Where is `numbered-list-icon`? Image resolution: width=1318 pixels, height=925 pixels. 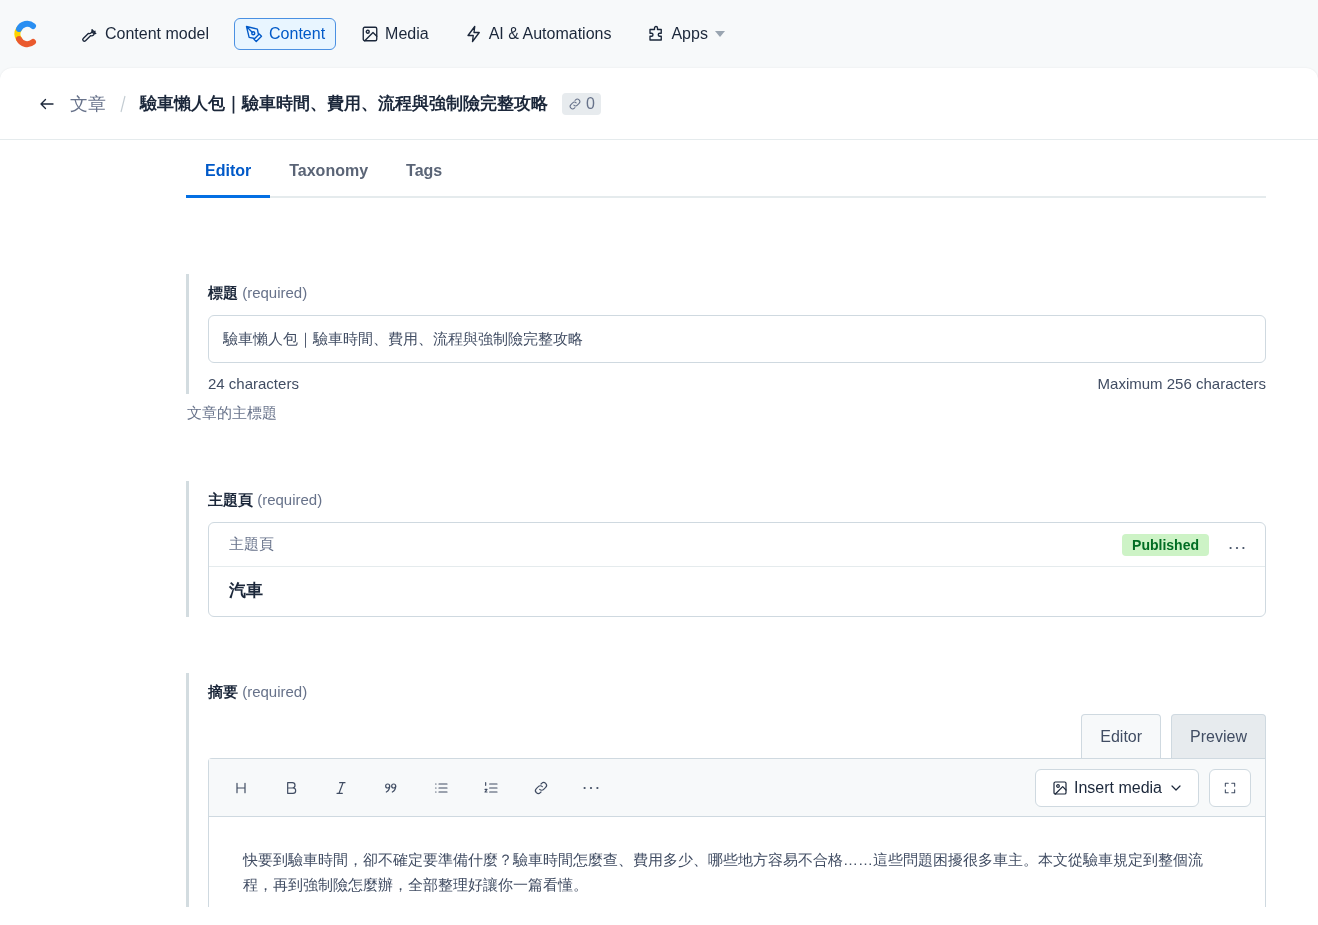
numbered-list-icon is located at coordinates (491, 787).